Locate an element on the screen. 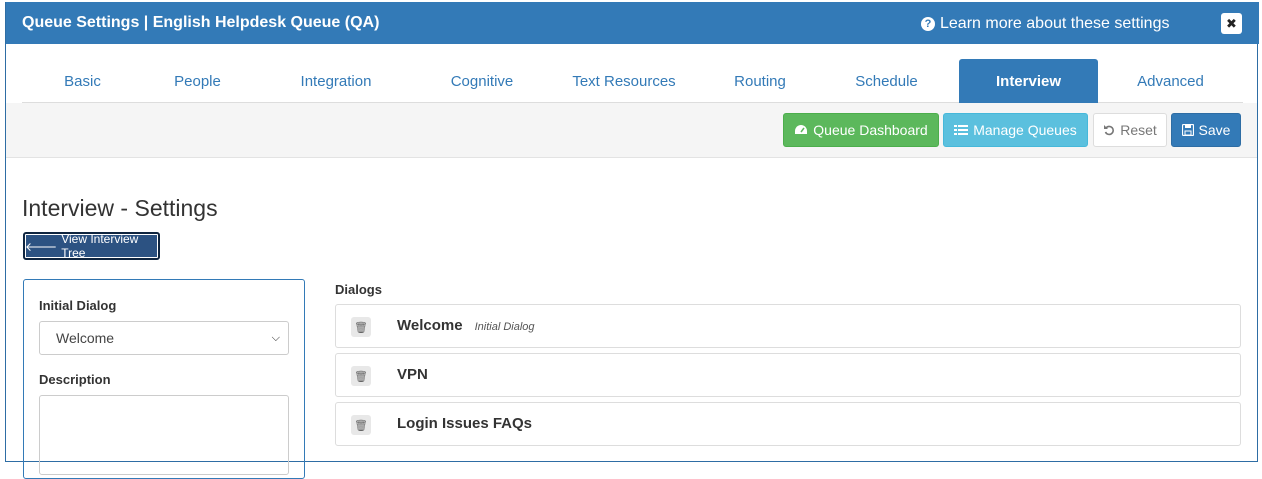 Image resolution: width=1262 pixels, height=479 pixels. arrow-left-icon: 🡐 is located at coordinates (41, 246).